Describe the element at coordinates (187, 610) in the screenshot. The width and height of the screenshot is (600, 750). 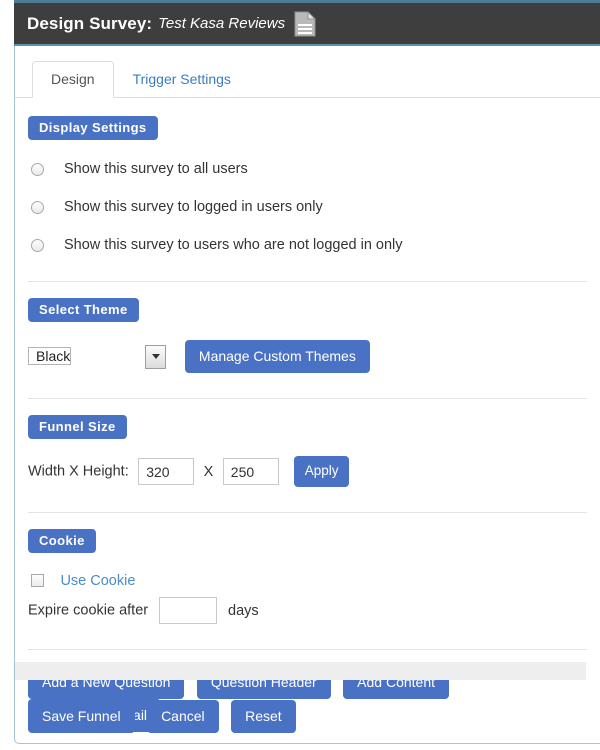
I see `expire-days-input` at that location.